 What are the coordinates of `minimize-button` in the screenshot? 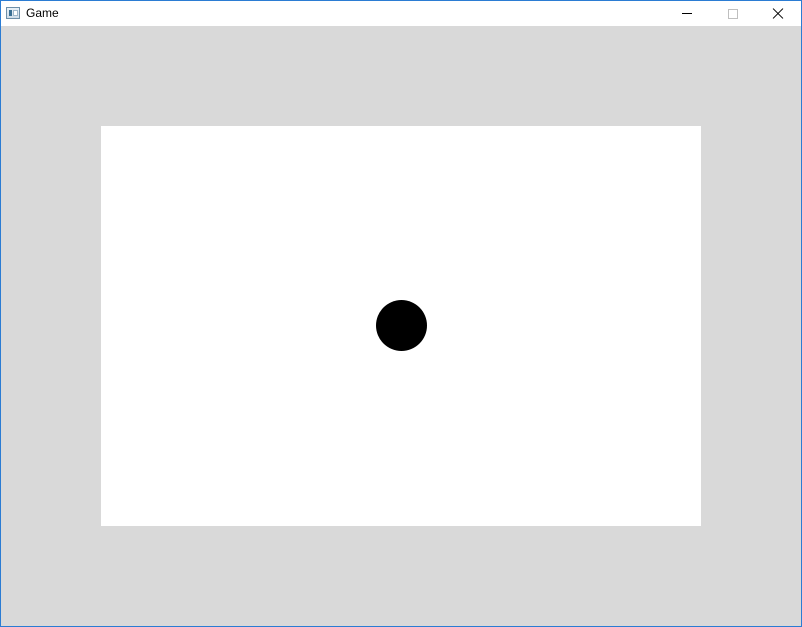 It's located at (687, 13).